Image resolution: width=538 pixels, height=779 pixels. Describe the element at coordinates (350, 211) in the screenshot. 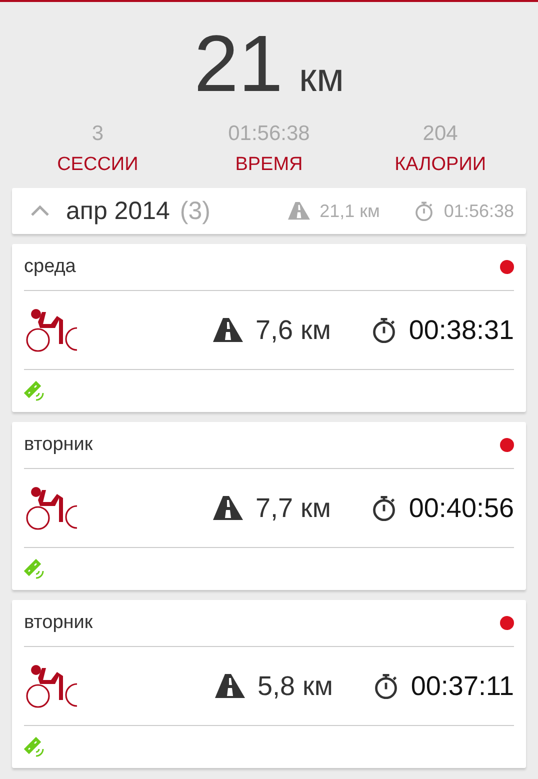

I see `month-distance: 21,1 км` at that location.